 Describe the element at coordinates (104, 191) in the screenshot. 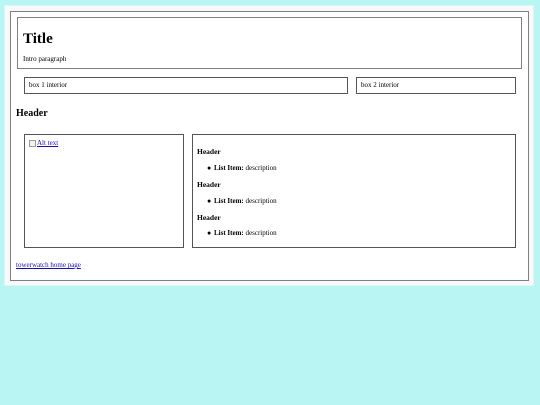

I see `image-panel: Alt text` at that location.